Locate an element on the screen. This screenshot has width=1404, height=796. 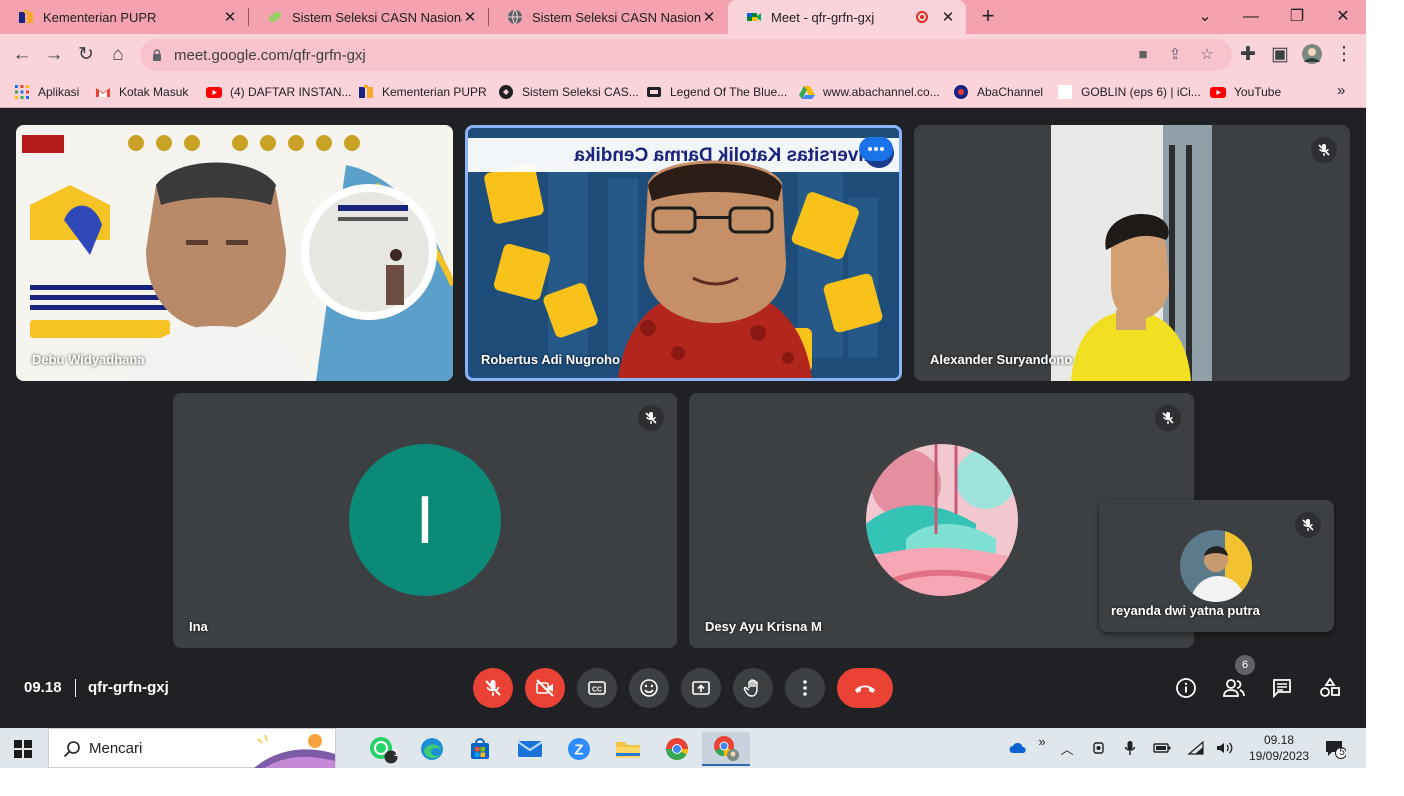
minimize-button: — is located at coordinates (1251, 17).